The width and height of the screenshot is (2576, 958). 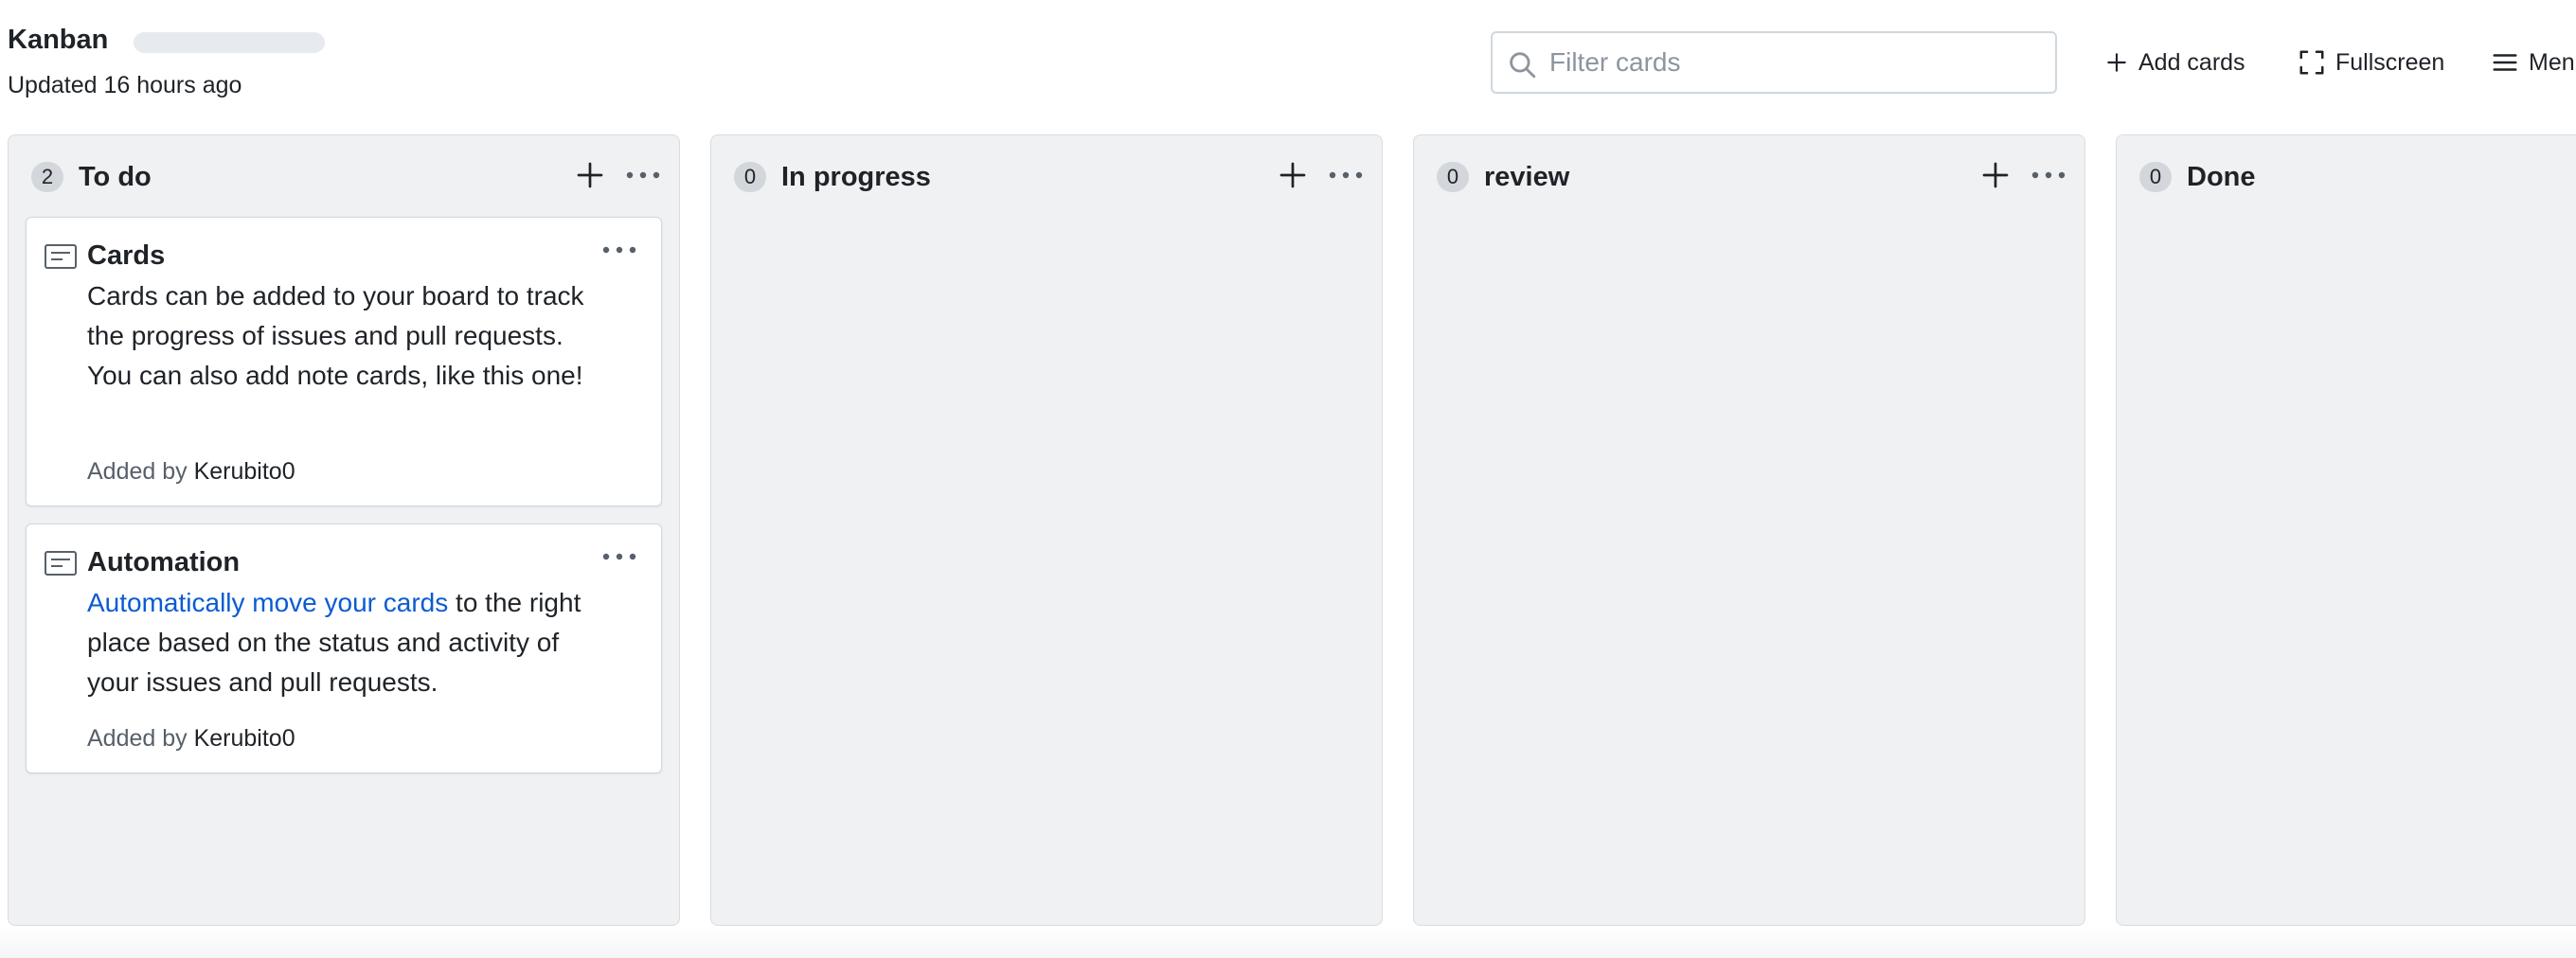 I want to click on scroll-area-shadow, so click(x=1288, y=943).